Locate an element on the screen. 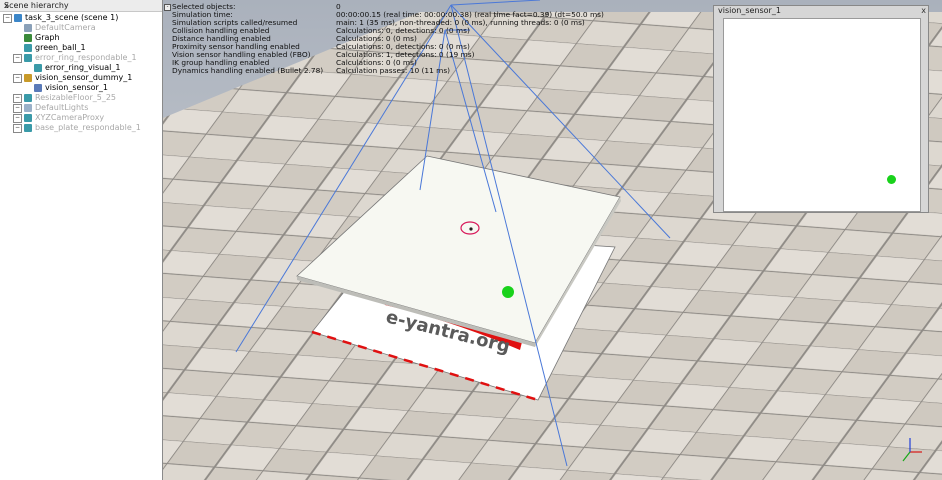  tree-item: − ResizableFloor_5_25 is located at coordinates (64, 98).